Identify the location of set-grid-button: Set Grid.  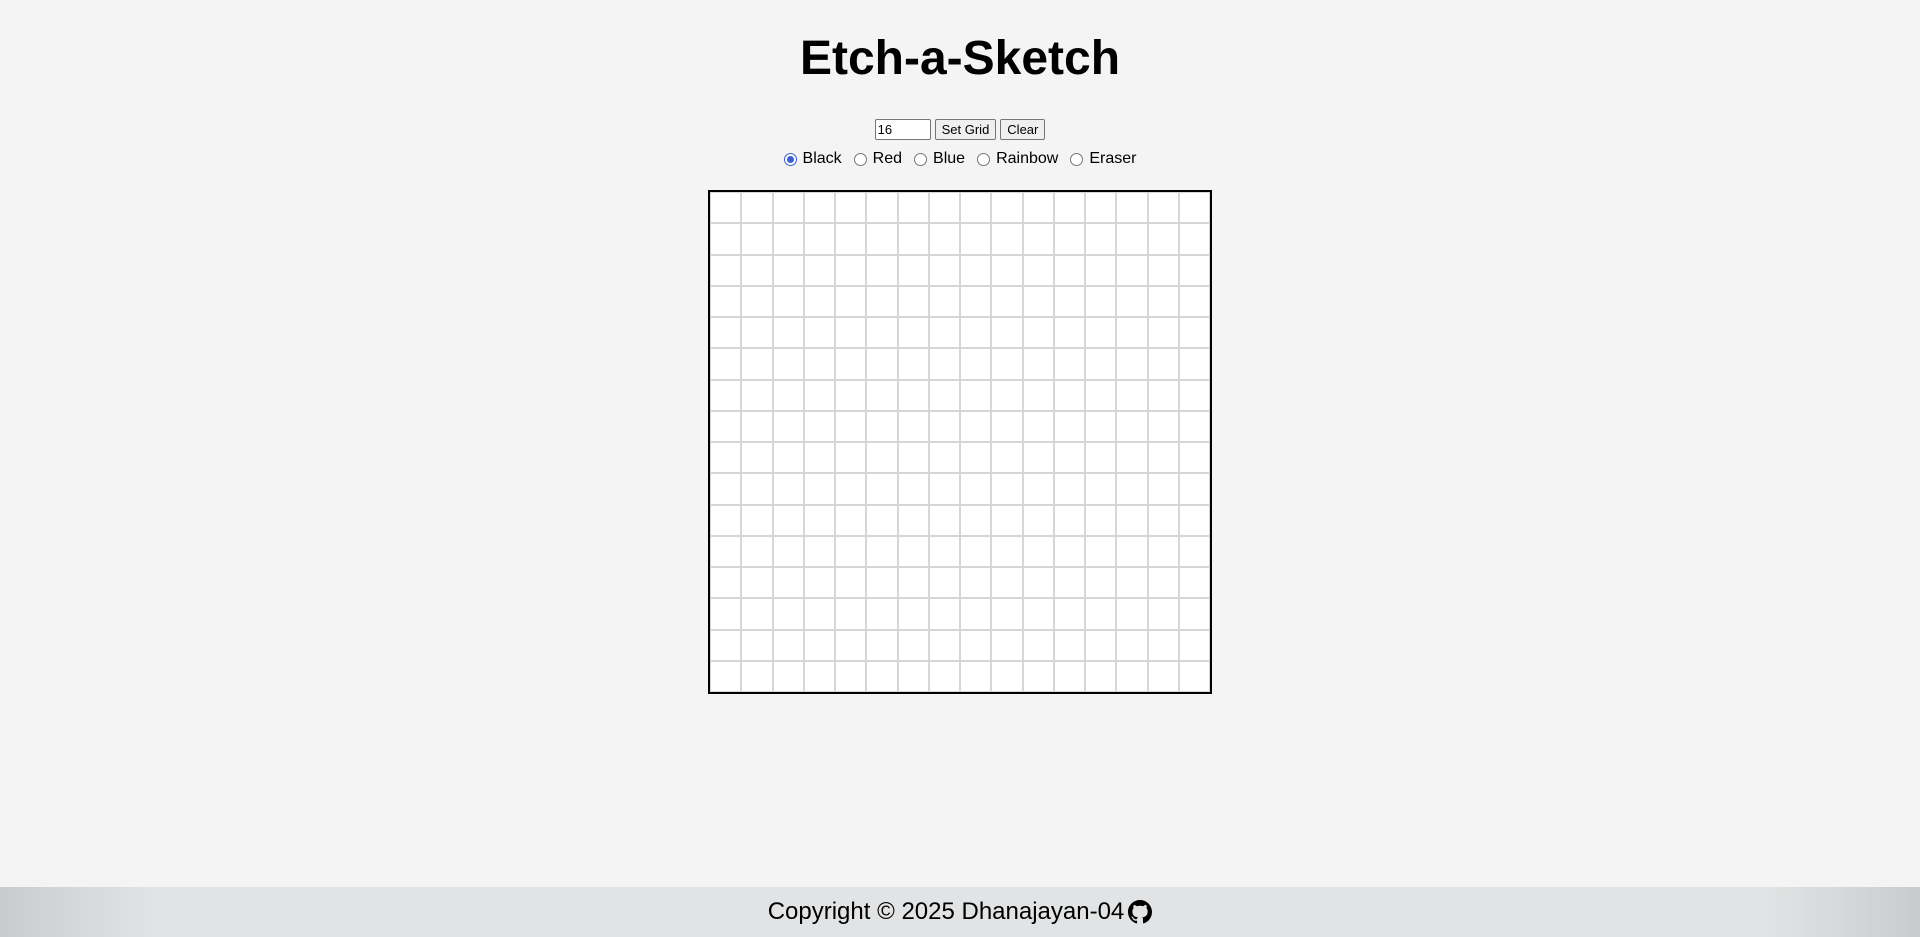
(965, 129).